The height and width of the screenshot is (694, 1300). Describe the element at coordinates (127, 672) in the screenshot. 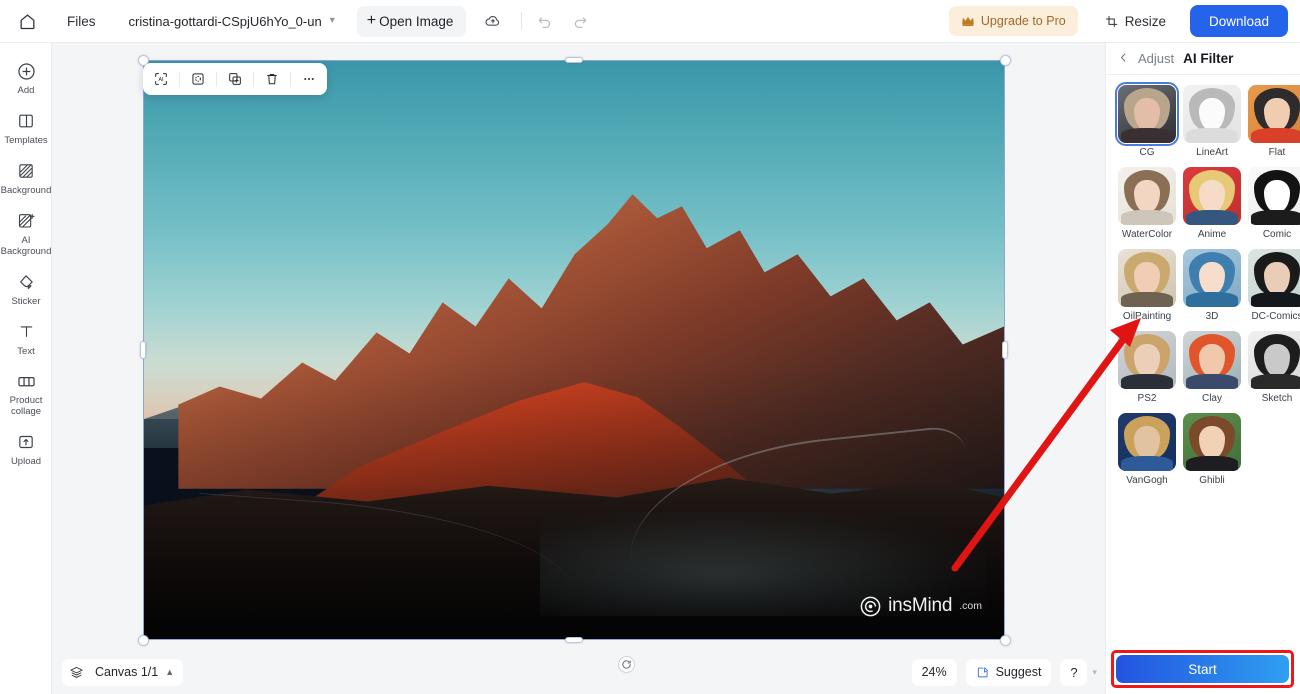

I see `canvas-page-label: Canvas 1/1` at that location.